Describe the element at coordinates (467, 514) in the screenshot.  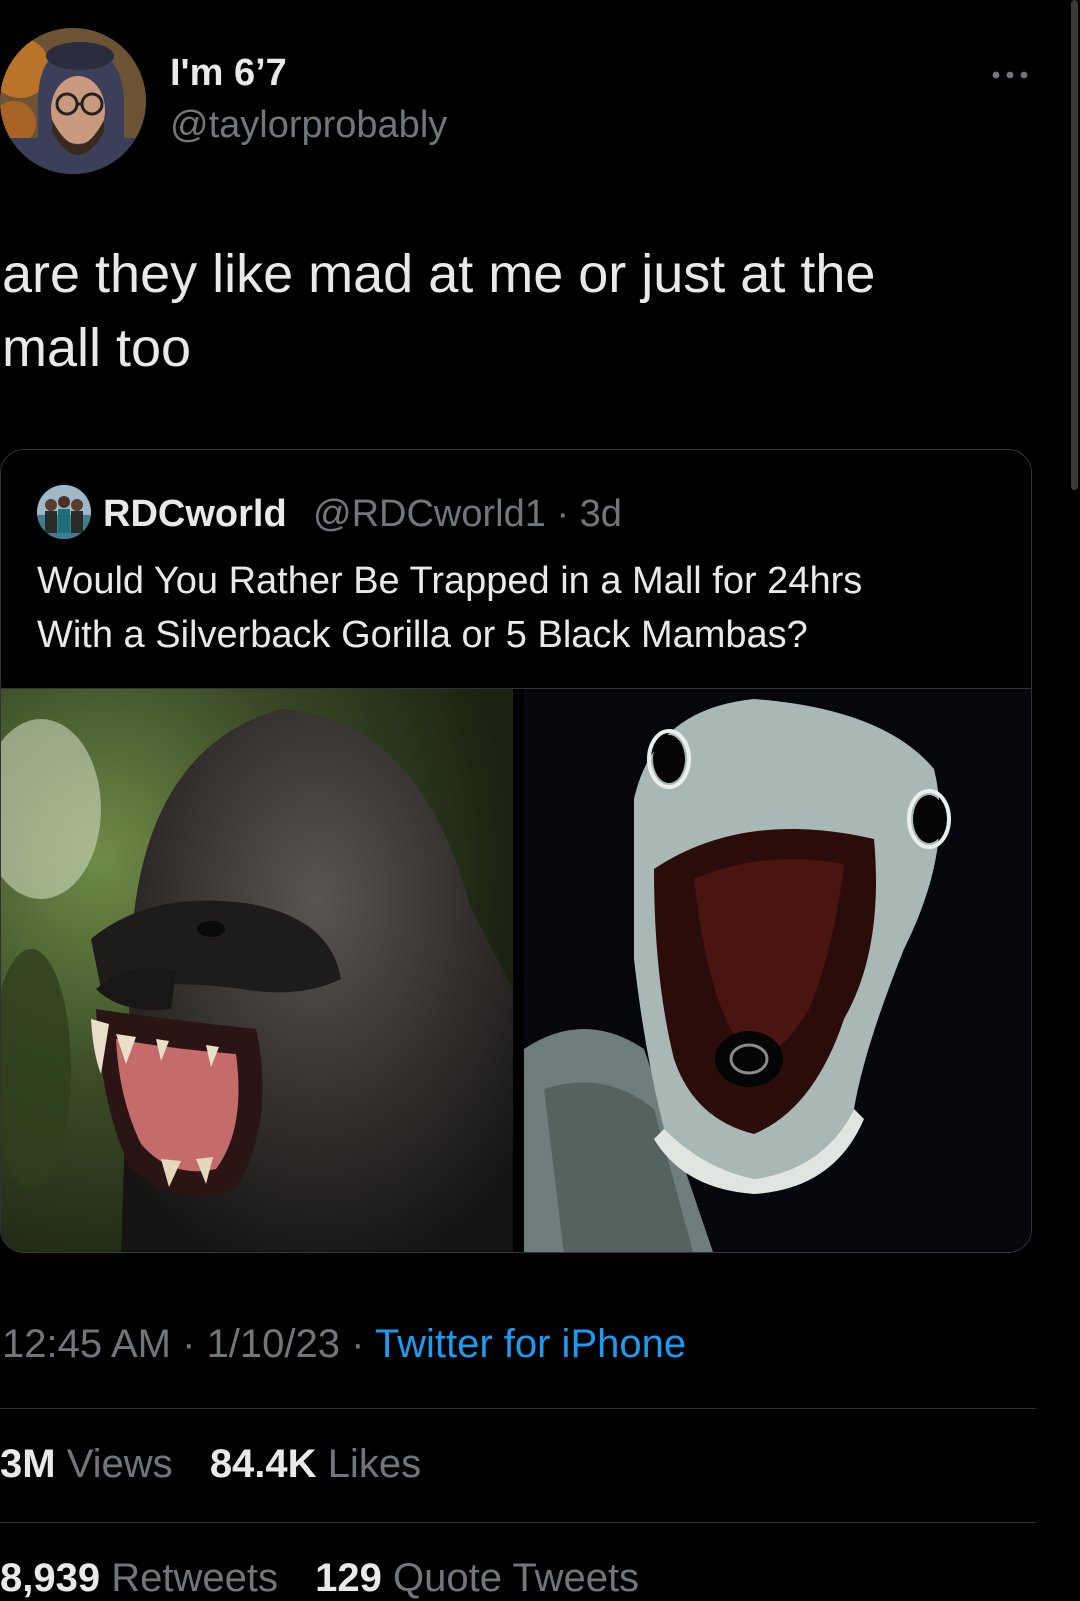
I see `quoted-author-handle-time: @RDCworld1 · 3d` at that location.